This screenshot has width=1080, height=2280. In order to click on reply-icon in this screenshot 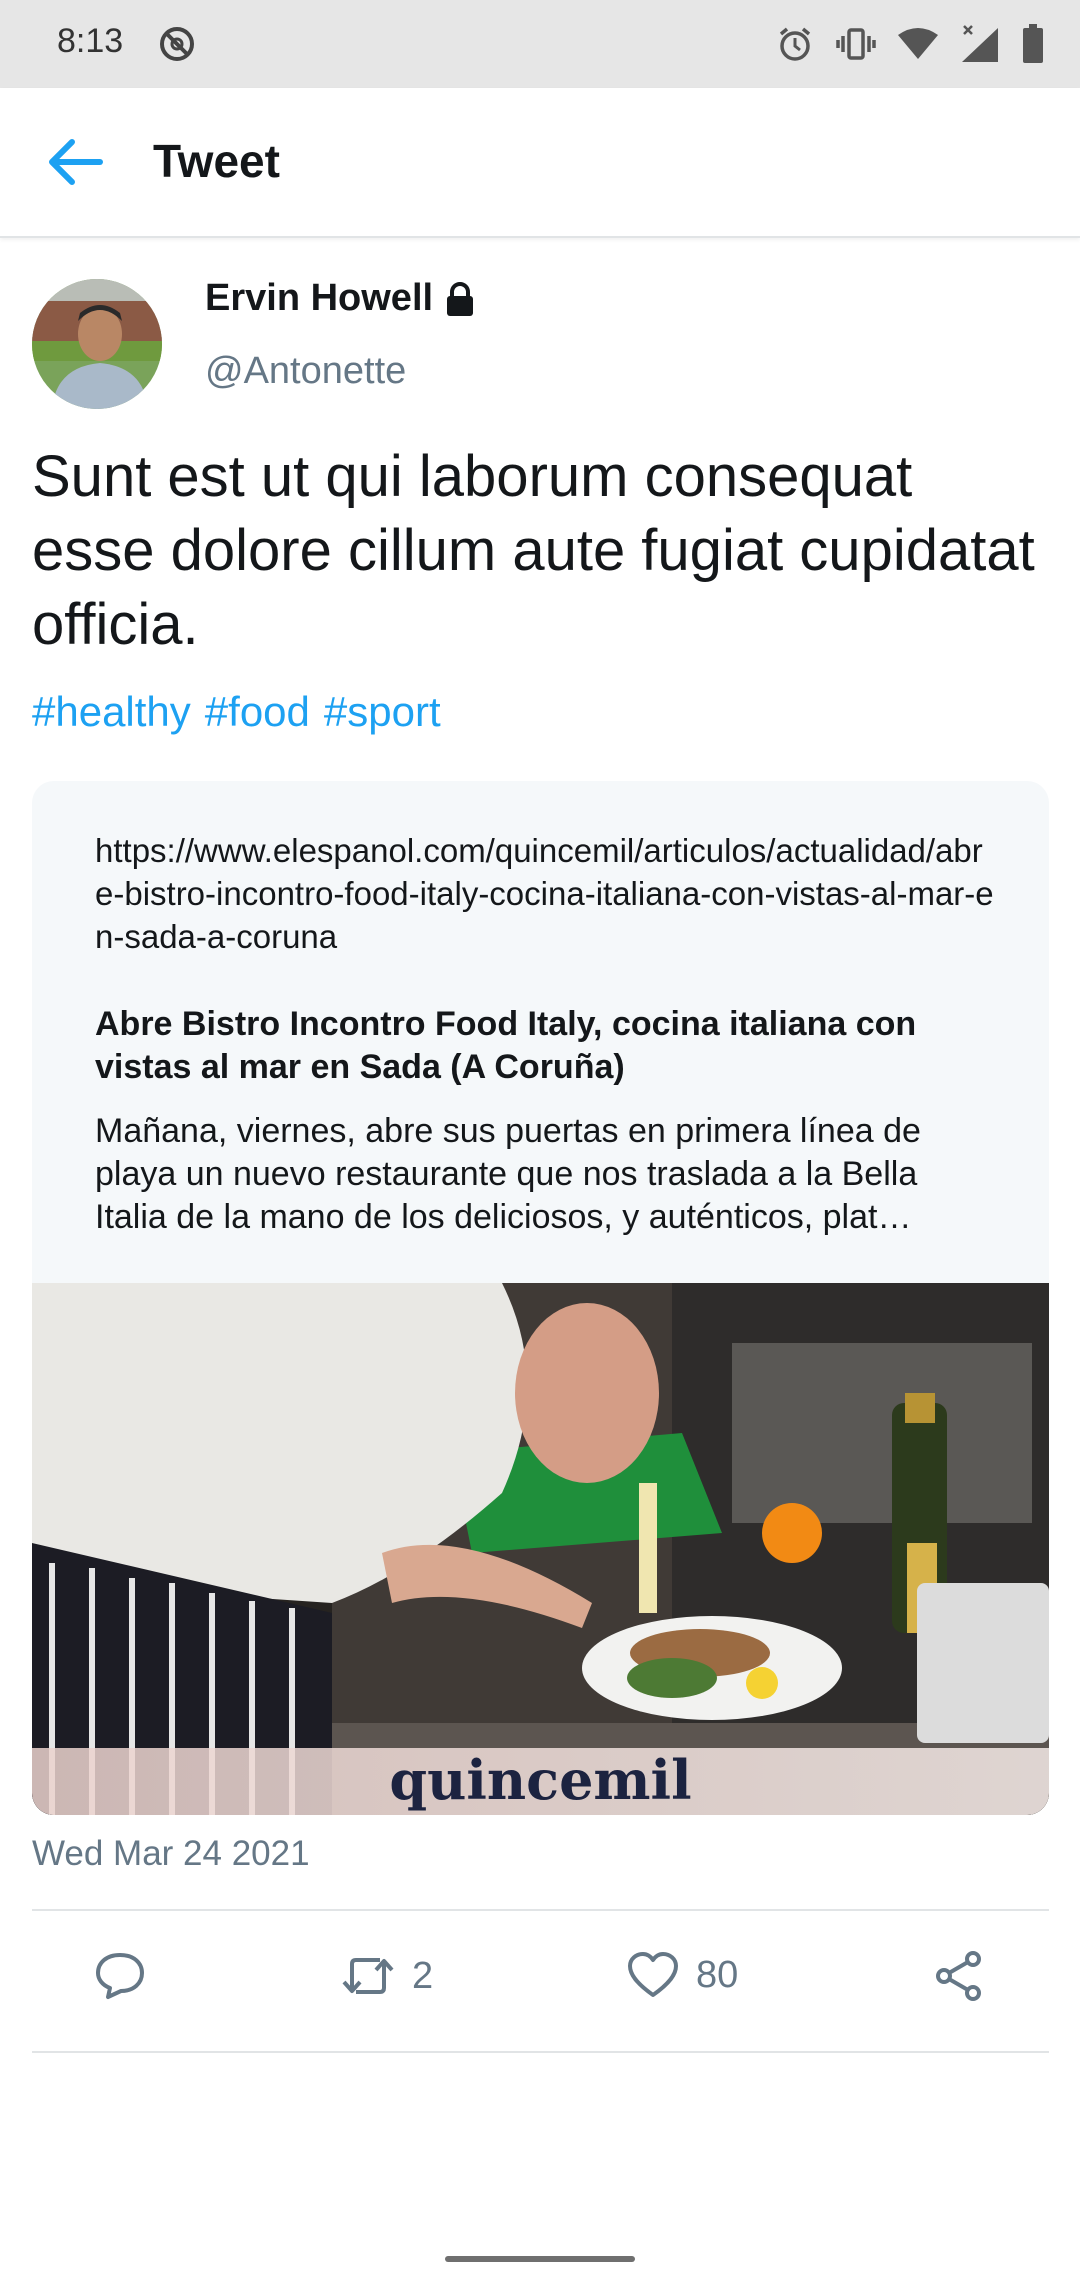, I will do `click(120, 1976)`.